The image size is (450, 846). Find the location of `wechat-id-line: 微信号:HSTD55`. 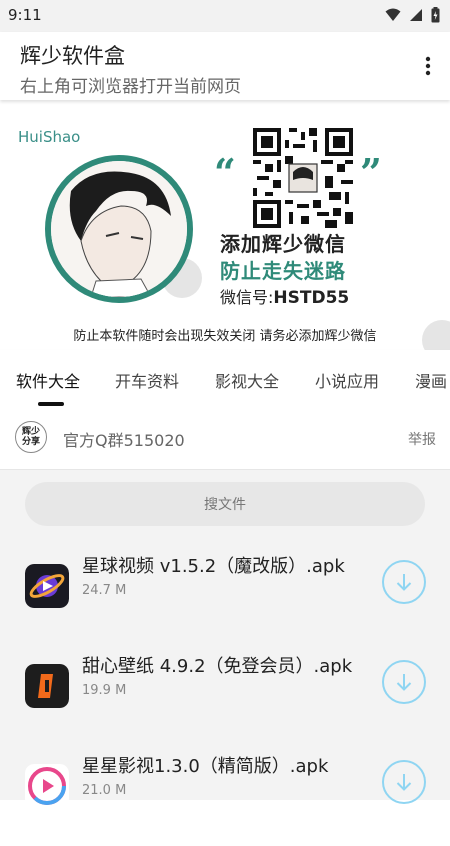

wechat-id-line: 微信号:HSTD55 is located at coordinates (284, 296).